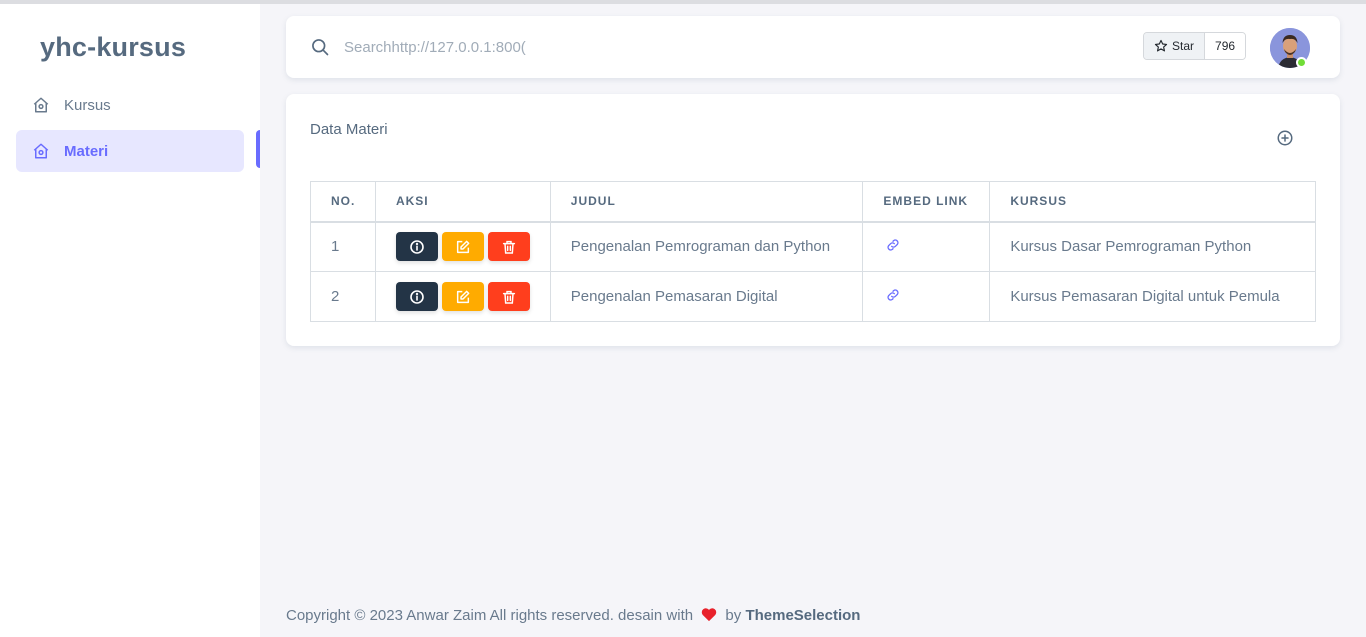 Image resolution: width=1366 pixels, height=637 pixels. What do you see at coordinates (130, 105) in the screenshot?
I see `sidebar-item-kursus: Kursus` at bounding box center [130, 105].